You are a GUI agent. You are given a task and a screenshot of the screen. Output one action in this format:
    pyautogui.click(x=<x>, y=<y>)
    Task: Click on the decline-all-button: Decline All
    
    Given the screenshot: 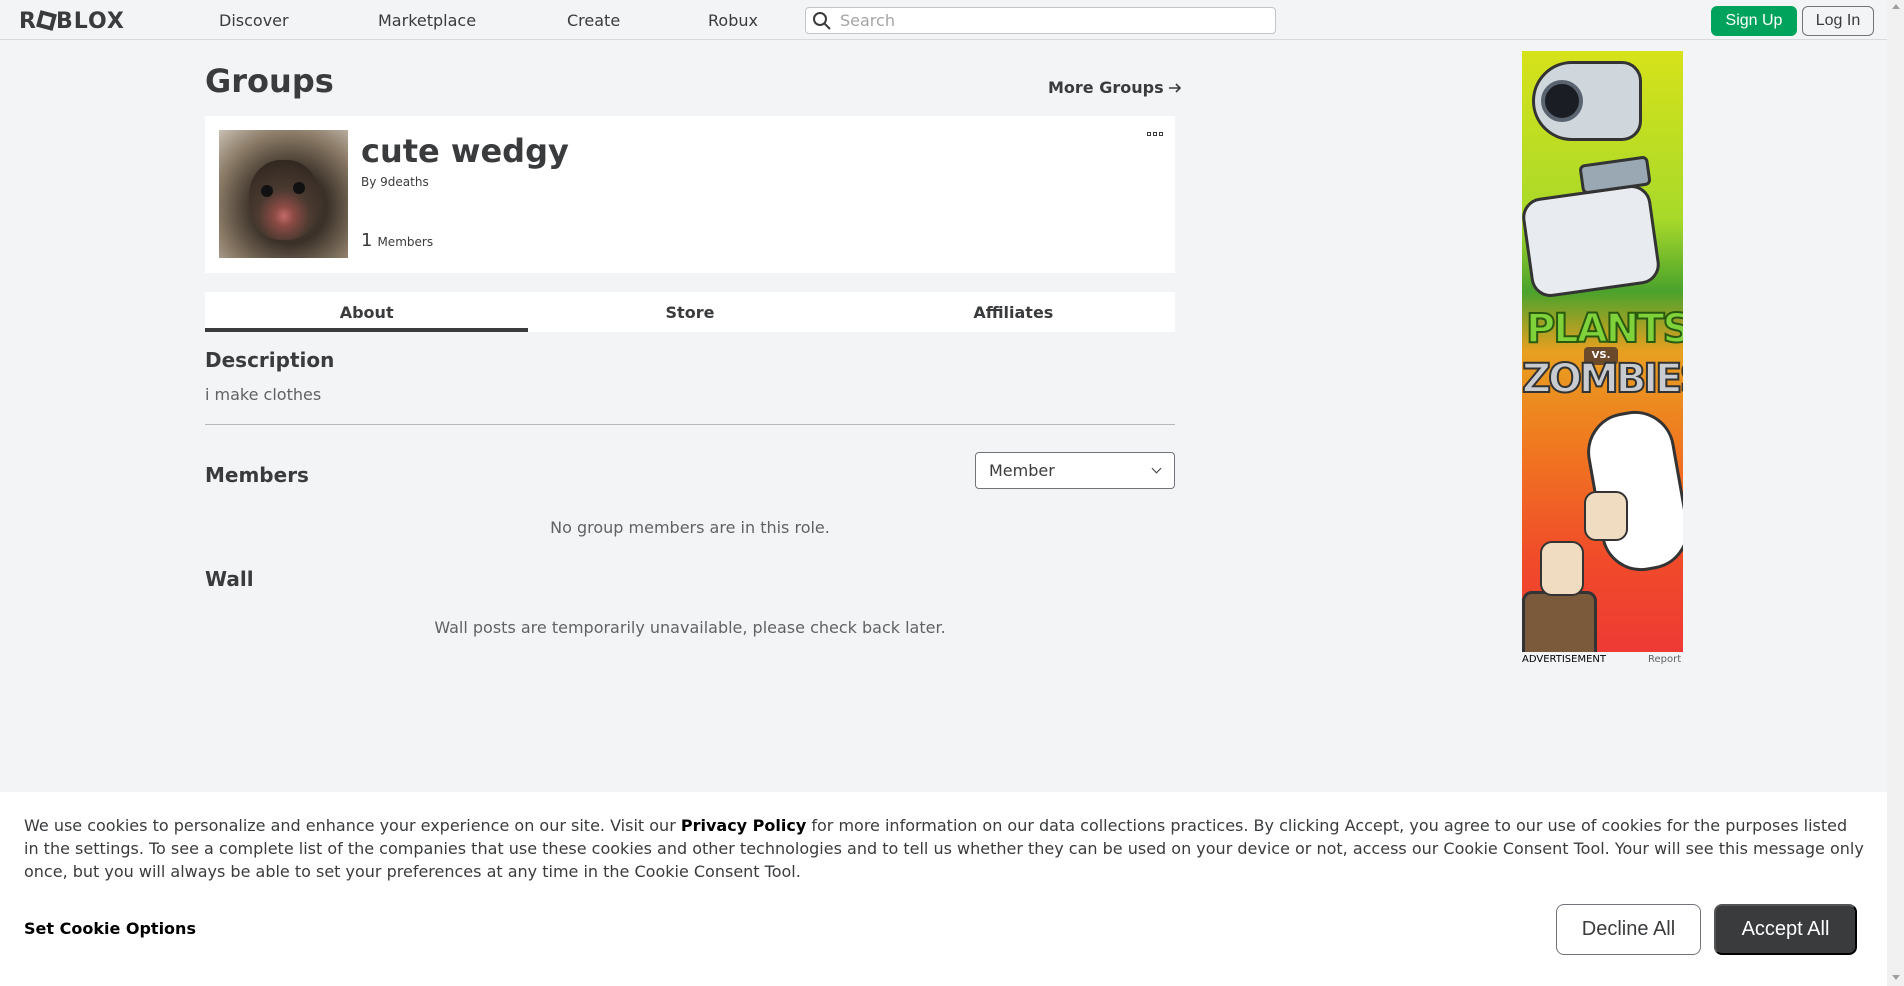 What is the action you would take?
    pyautogui.click(x=1628, y=929)
    